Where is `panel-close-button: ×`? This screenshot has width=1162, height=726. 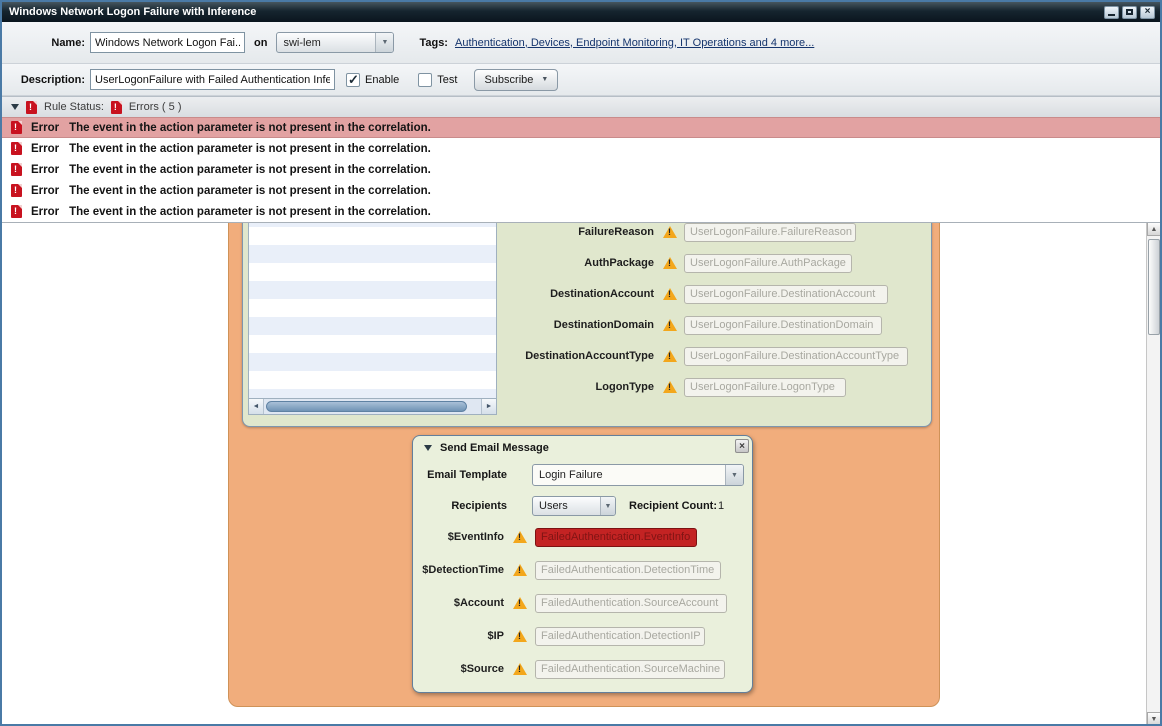
panel-close-button: × is located at coordinates (742, 446).